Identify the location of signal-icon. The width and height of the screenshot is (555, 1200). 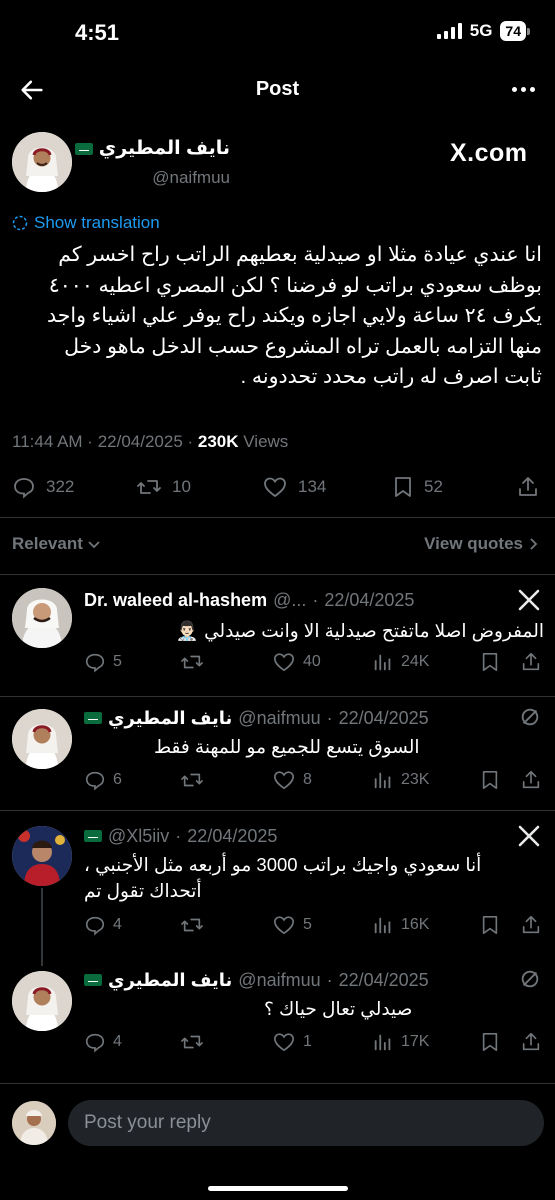
(449, 31).